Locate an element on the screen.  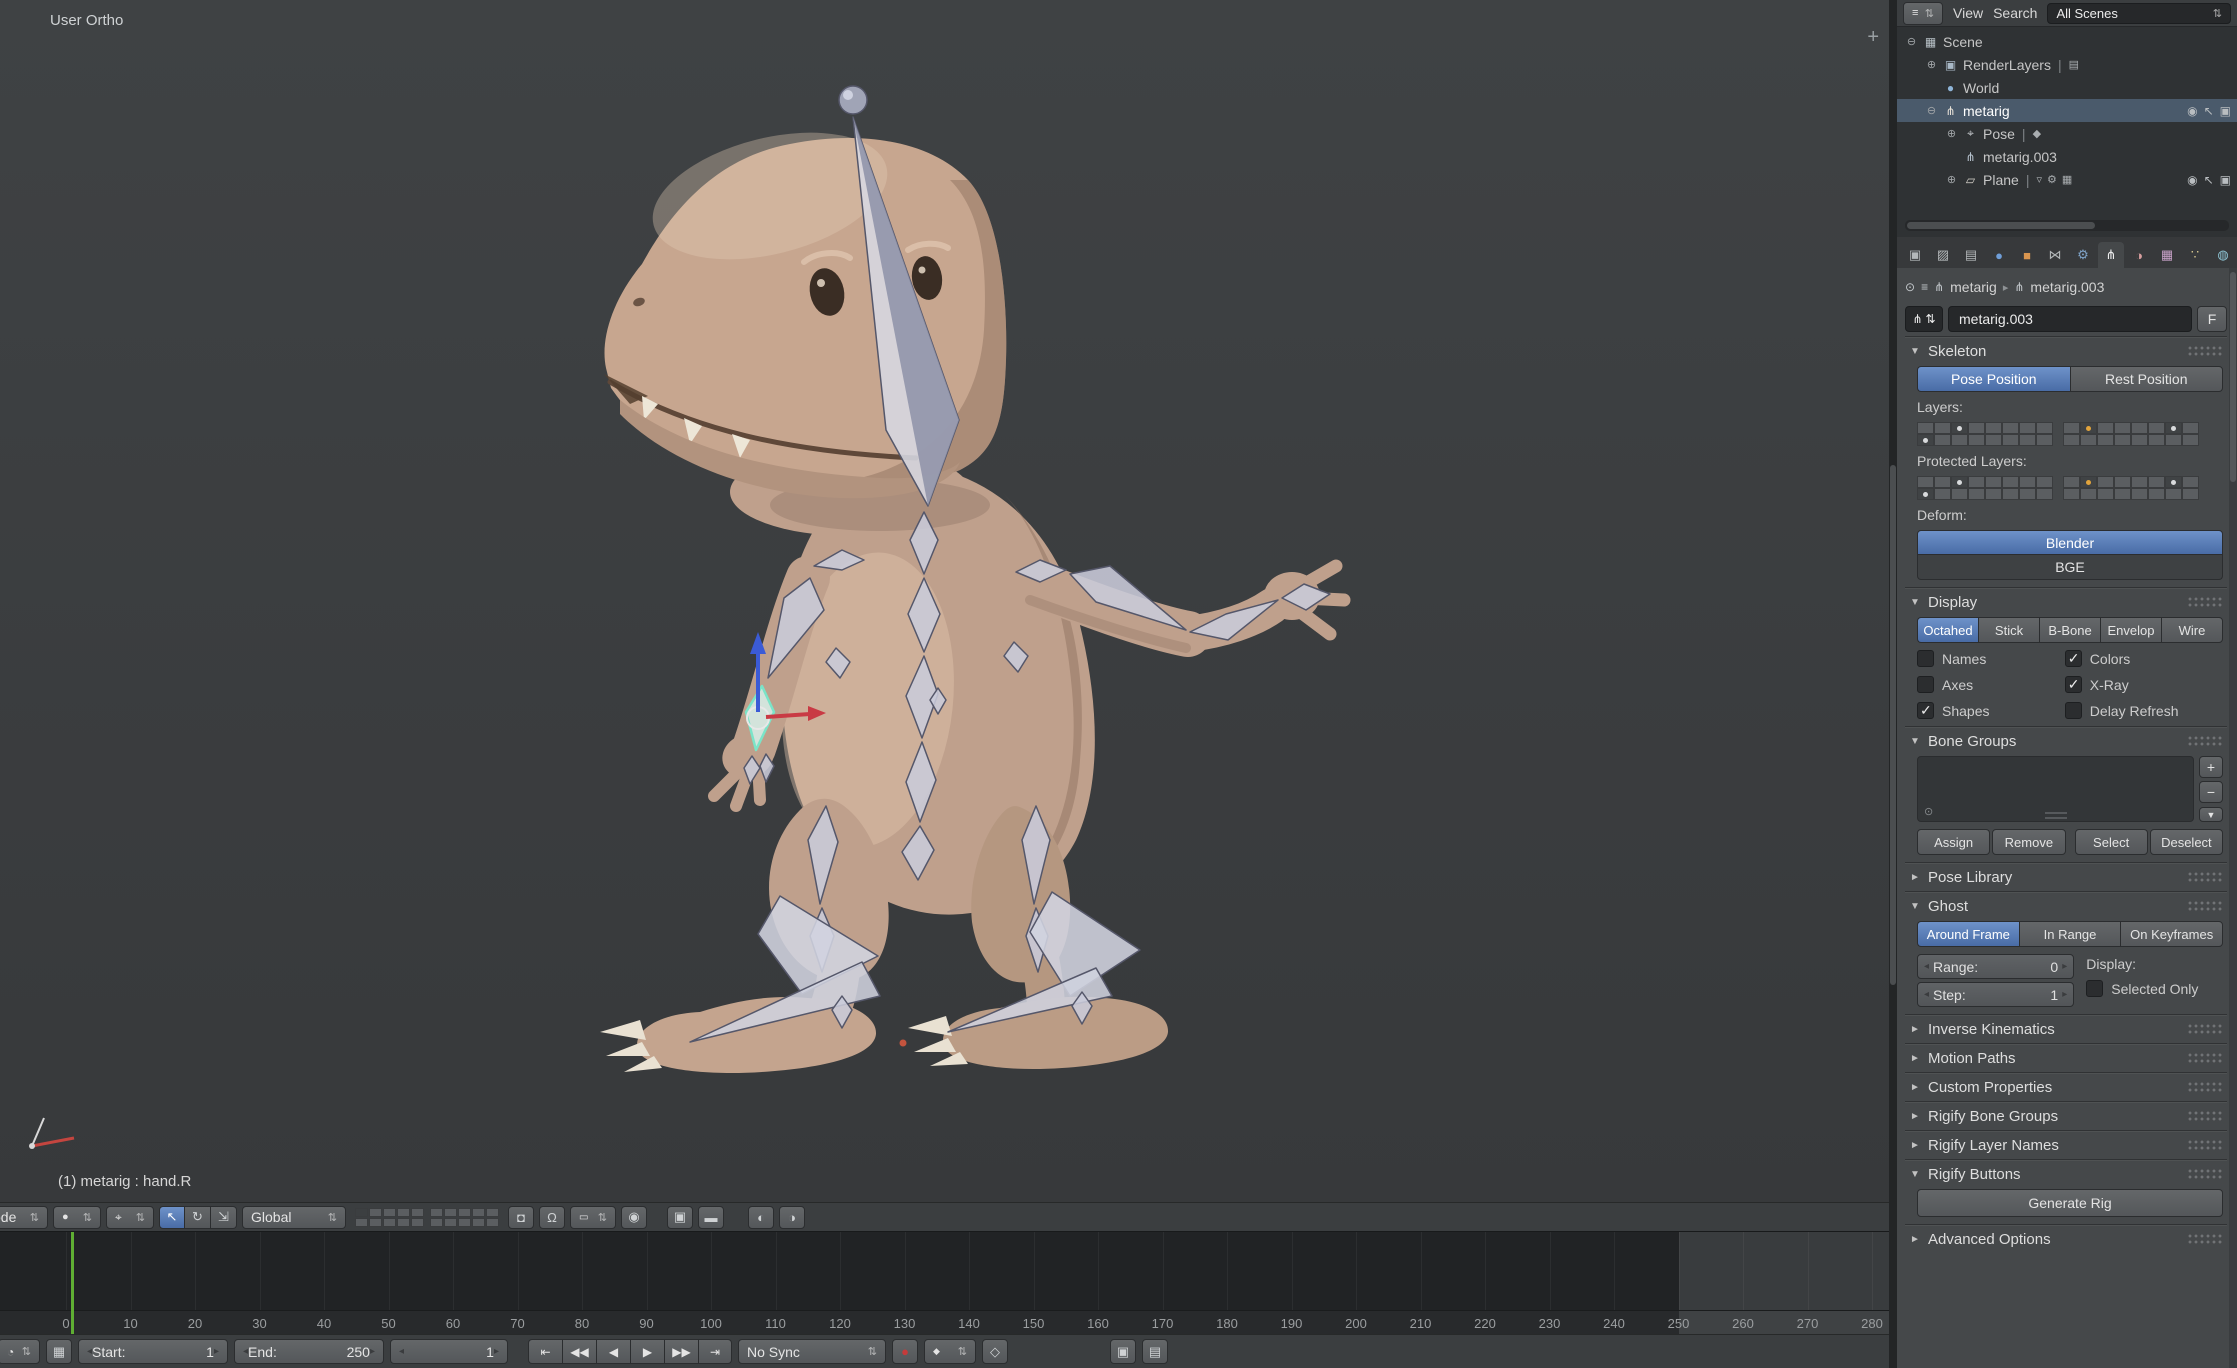
select-button: Select is located at coordinates (2111, 842).